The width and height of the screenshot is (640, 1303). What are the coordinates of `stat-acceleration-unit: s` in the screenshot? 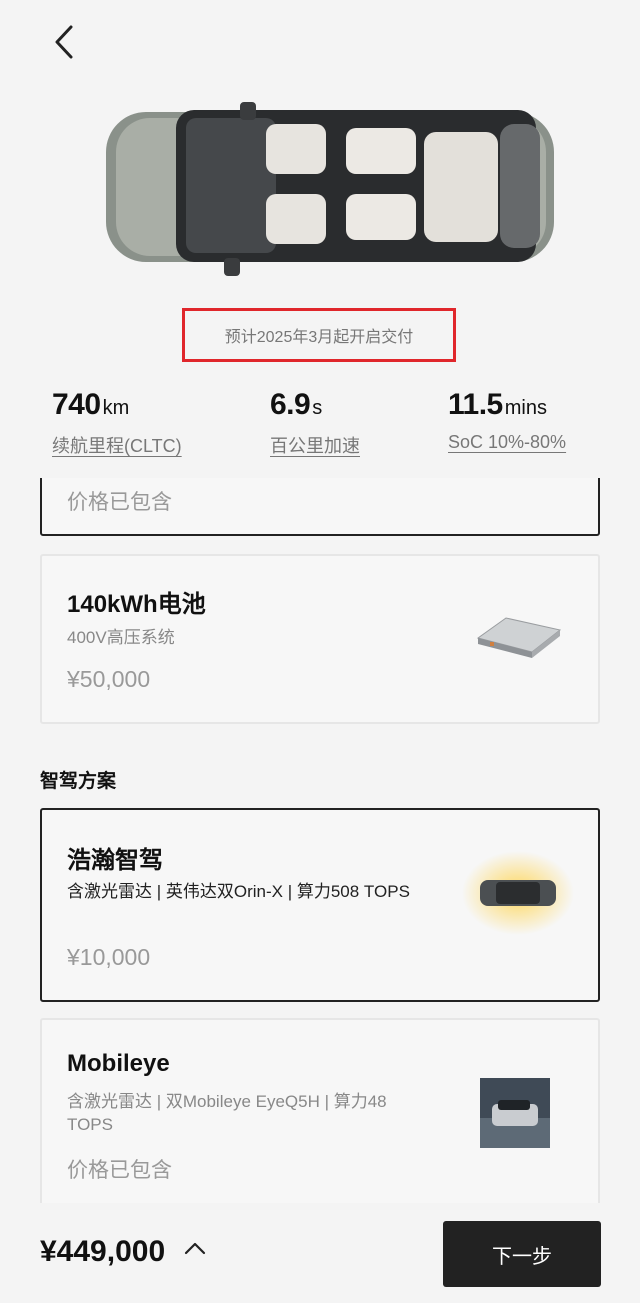 It's located at (317, 408).